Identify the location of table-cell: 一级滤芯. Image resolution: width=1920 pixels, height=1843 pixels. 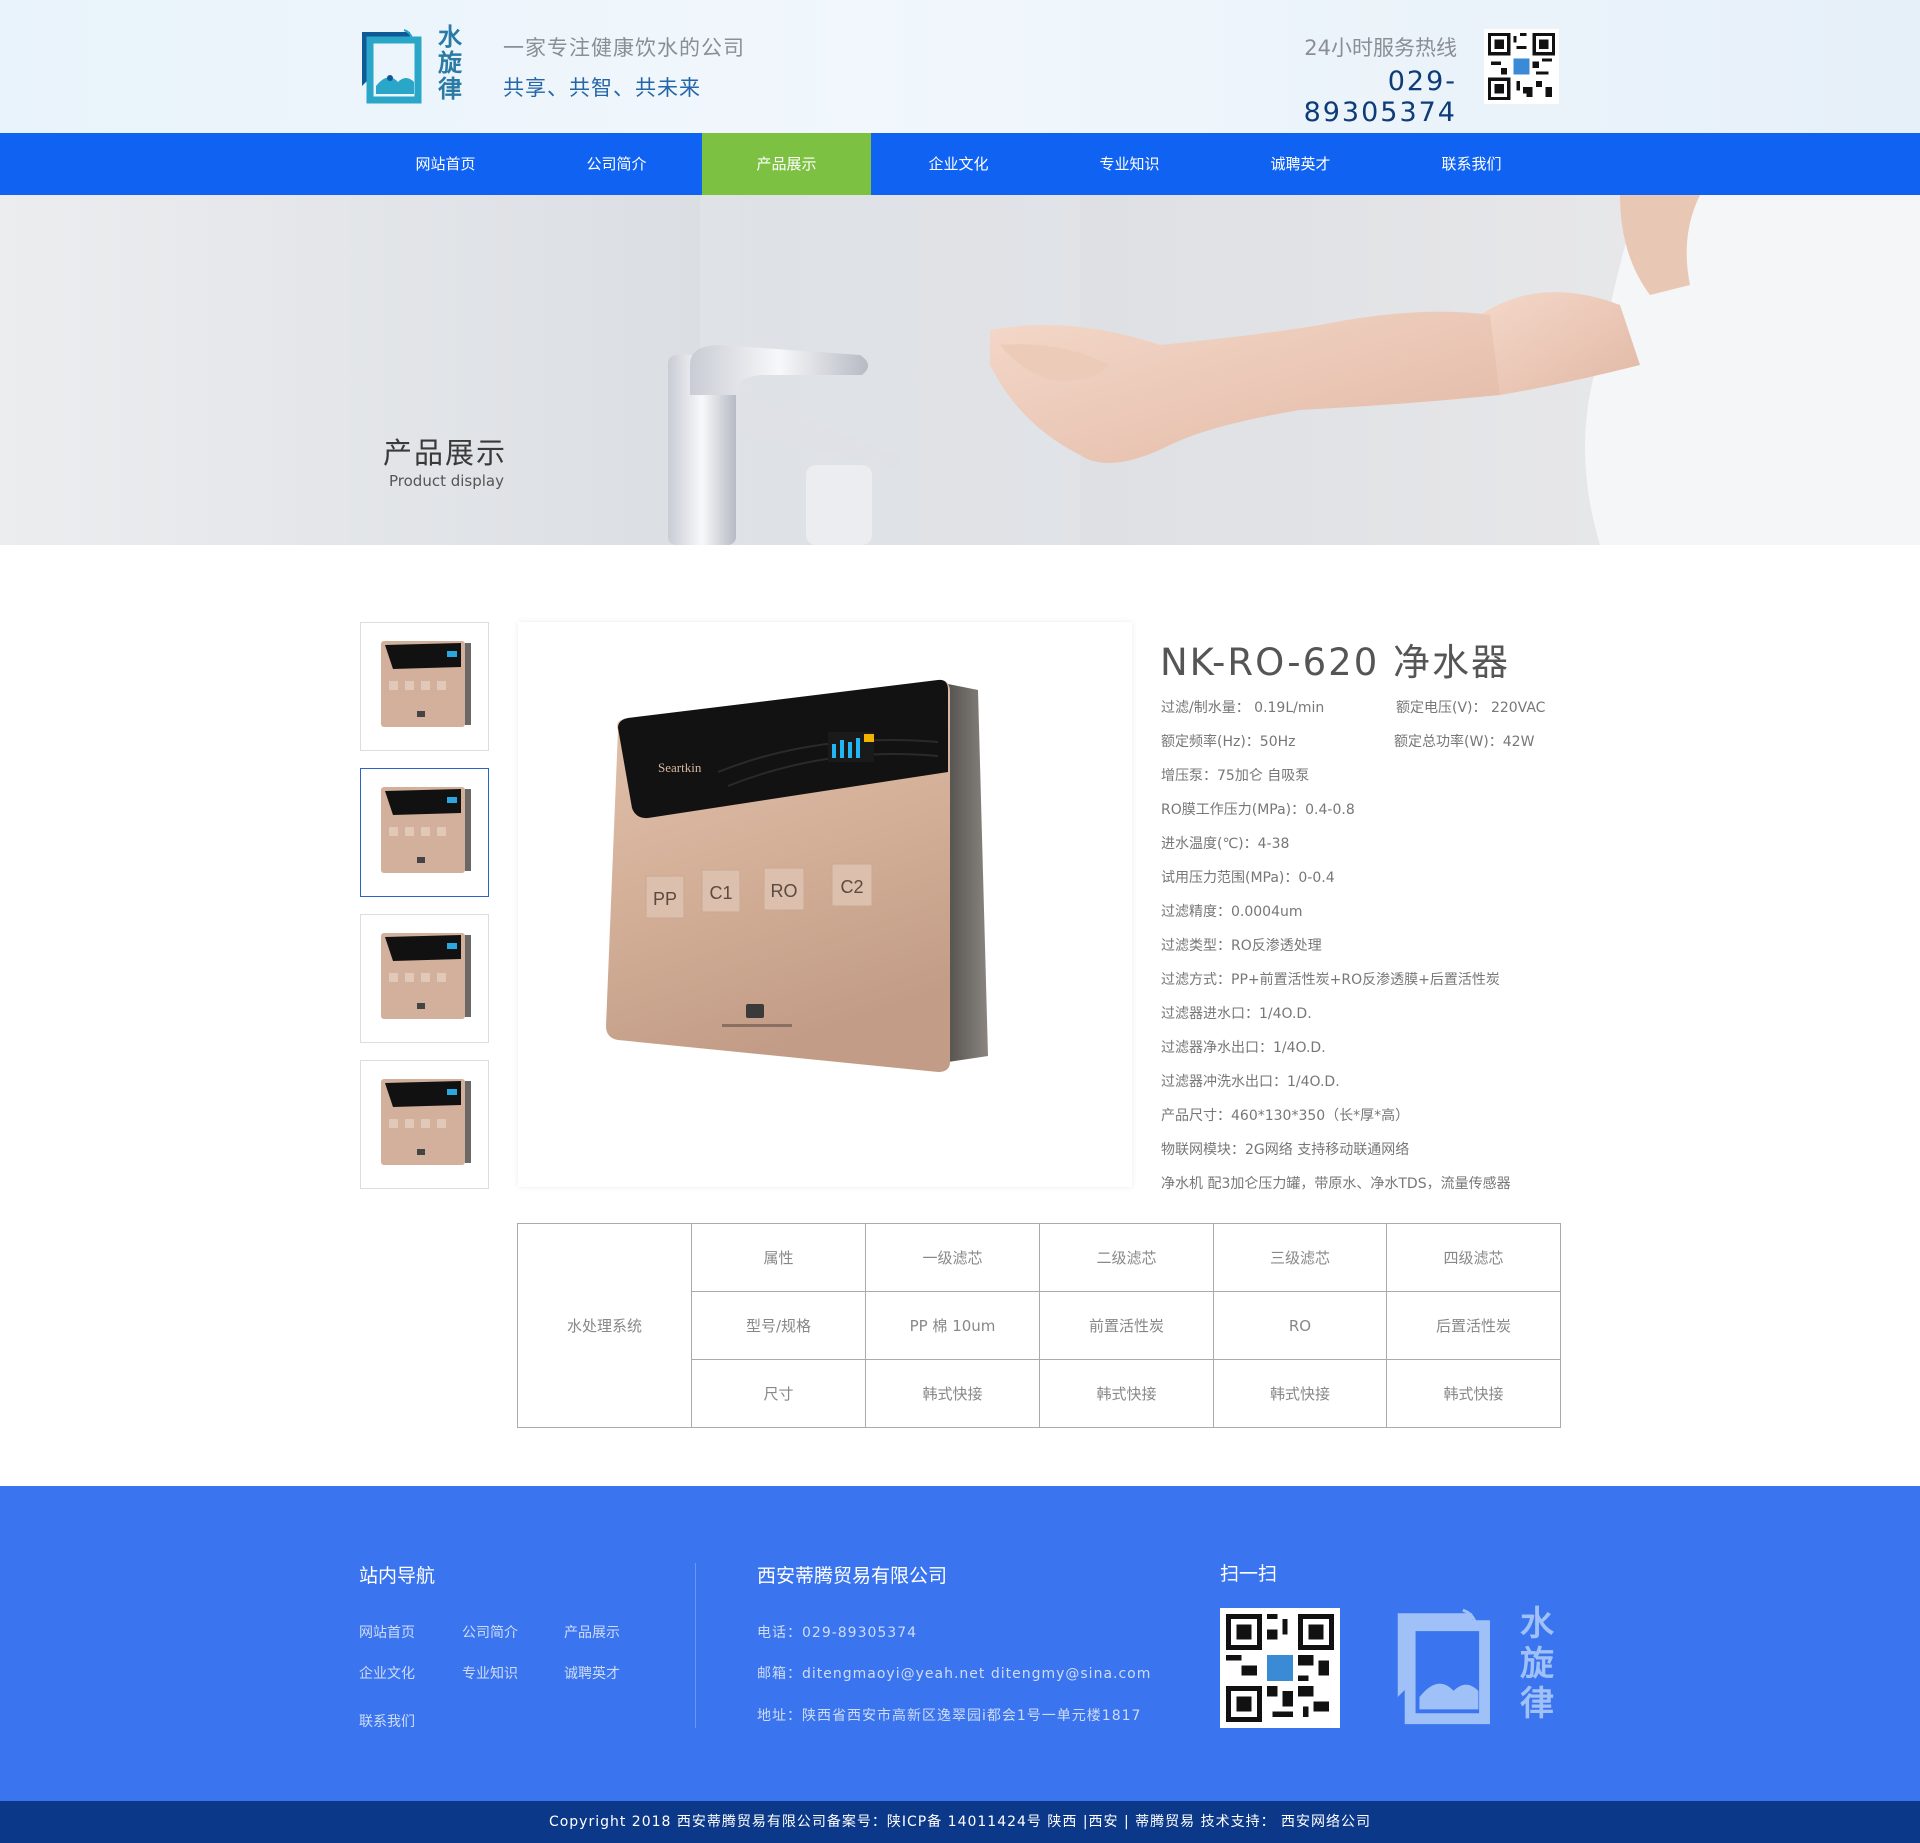
(952, 1257).